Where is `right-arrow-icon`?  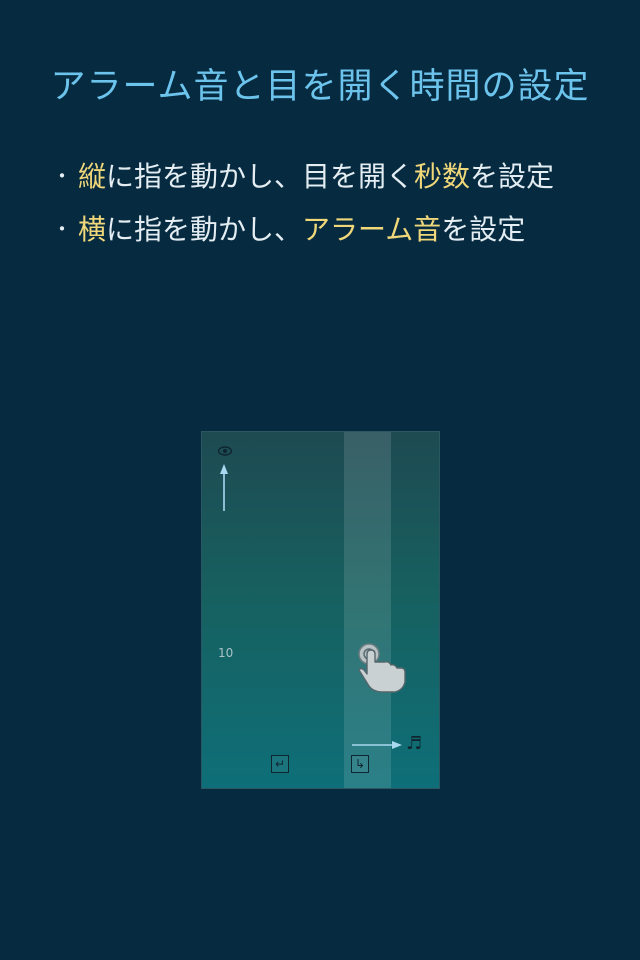
right-arrow-icon is located at coordinates (377, 745).